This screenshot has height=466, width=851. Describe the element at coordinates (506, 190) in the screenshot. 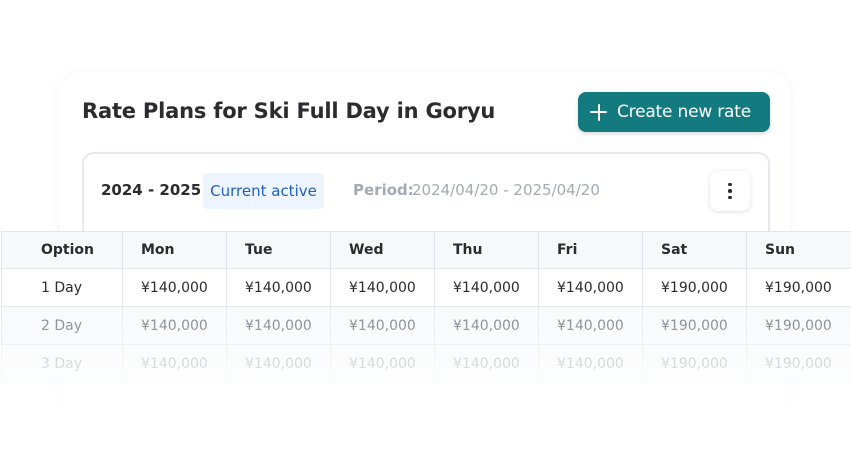

I see `period-value: 2024/04/20 - 2025/04/20` at that location.